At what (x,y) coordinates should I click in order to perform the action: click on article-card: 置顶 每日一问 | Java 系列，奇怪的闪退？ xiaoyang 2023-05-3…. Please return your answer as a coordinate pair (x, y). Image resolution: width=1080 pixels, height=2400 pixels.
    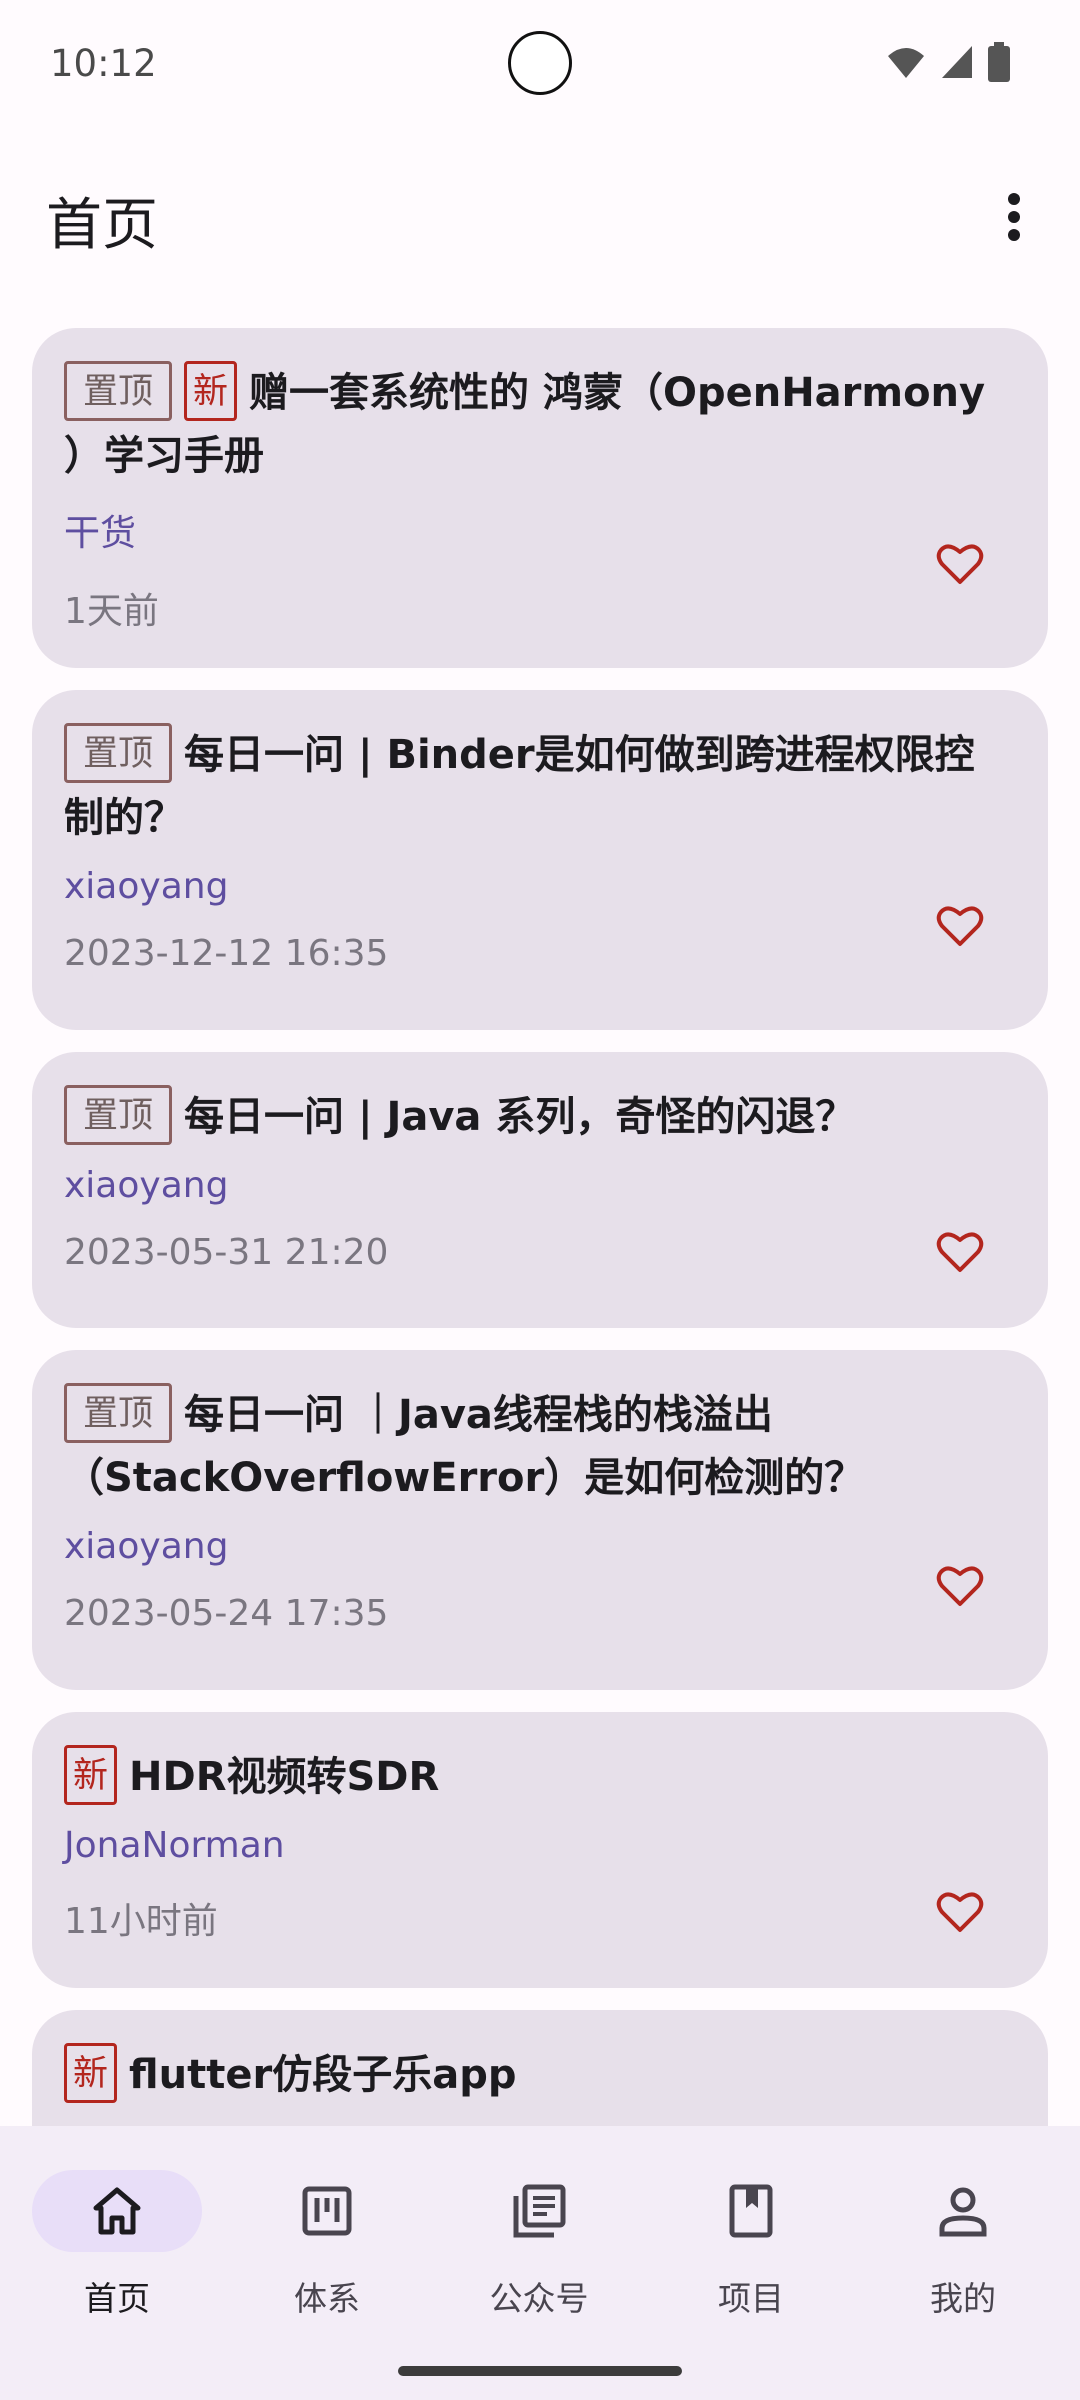
    Looking at the image, I should click on (540, 1190).